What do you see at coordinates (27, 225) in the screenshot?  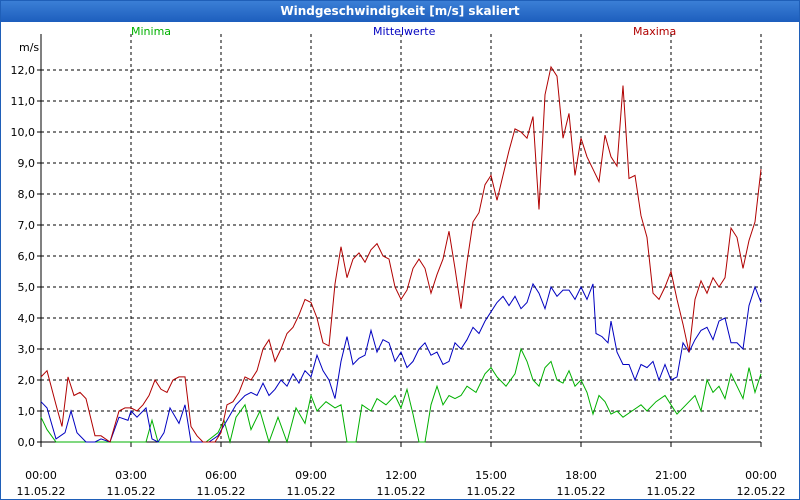 I see `y-tick-label: 7,0` at bounding box center [27, 225].